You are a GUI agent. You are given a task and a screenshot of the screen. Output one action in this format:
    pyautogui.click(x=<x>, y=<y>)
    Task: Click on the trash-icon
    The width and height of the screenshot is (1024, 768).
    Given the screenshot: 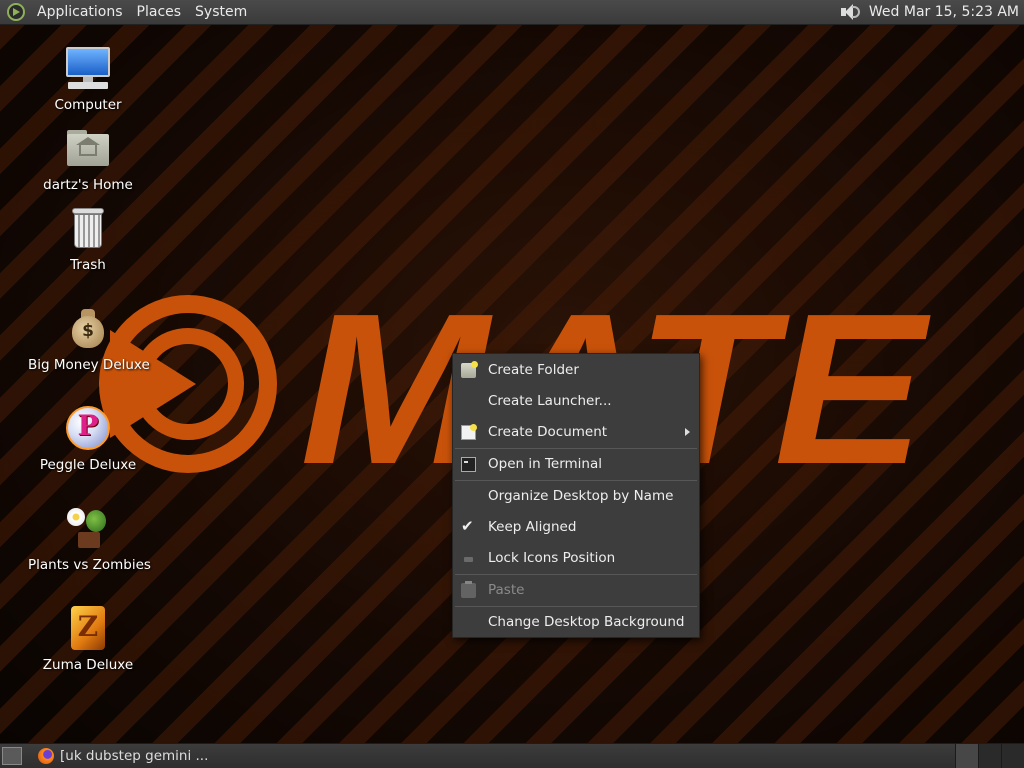 What is the action you would take?
    pyautogui.click(x=88, y=228)
    